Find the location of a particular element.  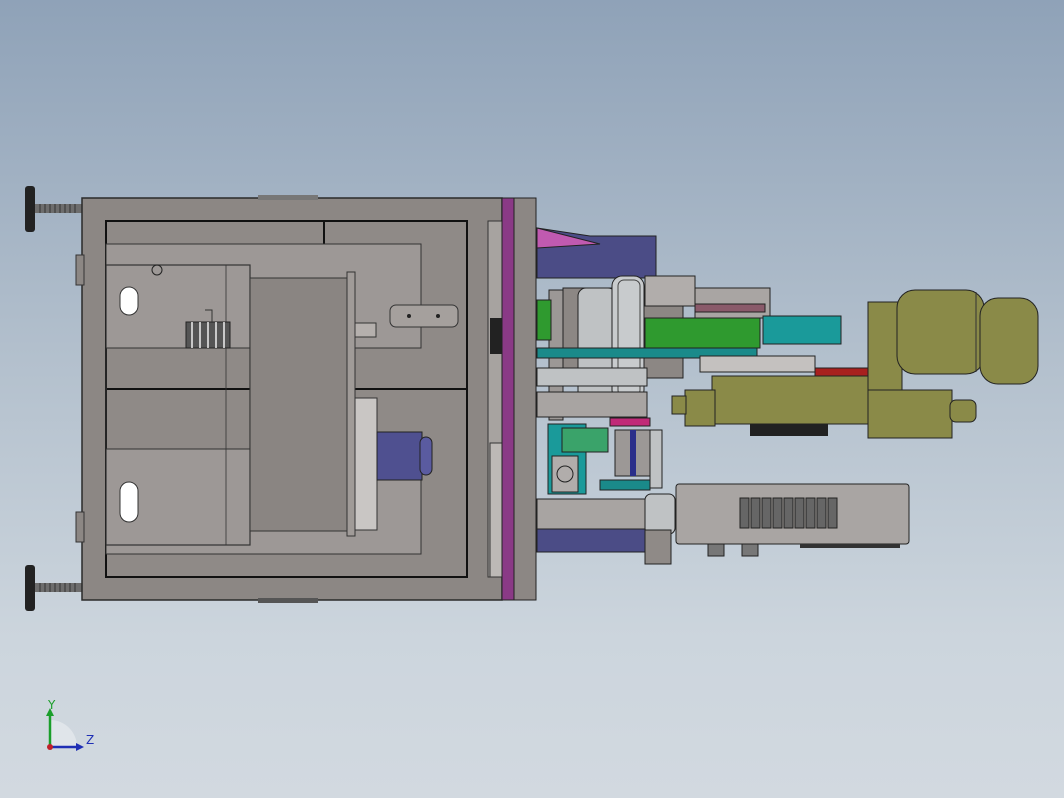

leveling-foot-bottom is located at coordinates (54, 588).